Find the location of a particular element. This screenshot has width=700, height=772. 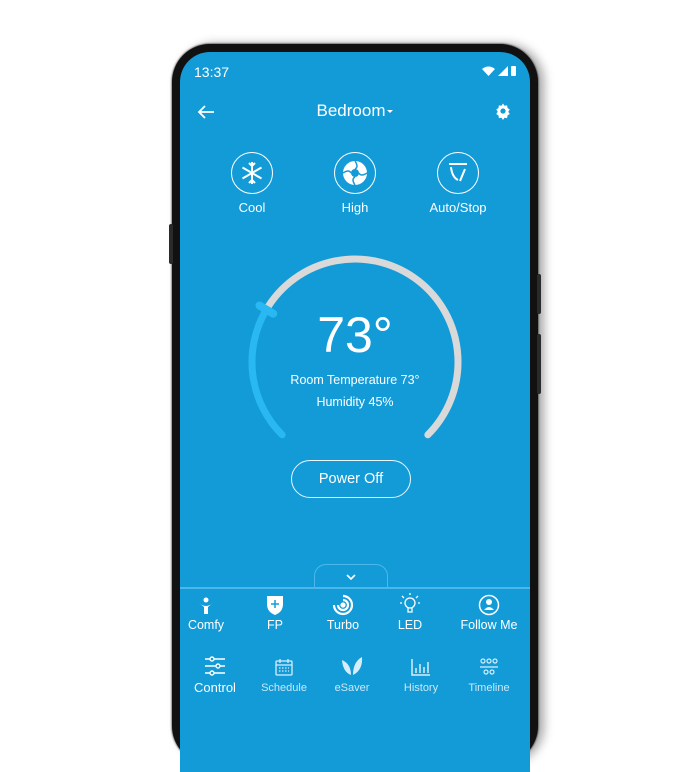

nav-control: Control is located at coordinates (215, 673).